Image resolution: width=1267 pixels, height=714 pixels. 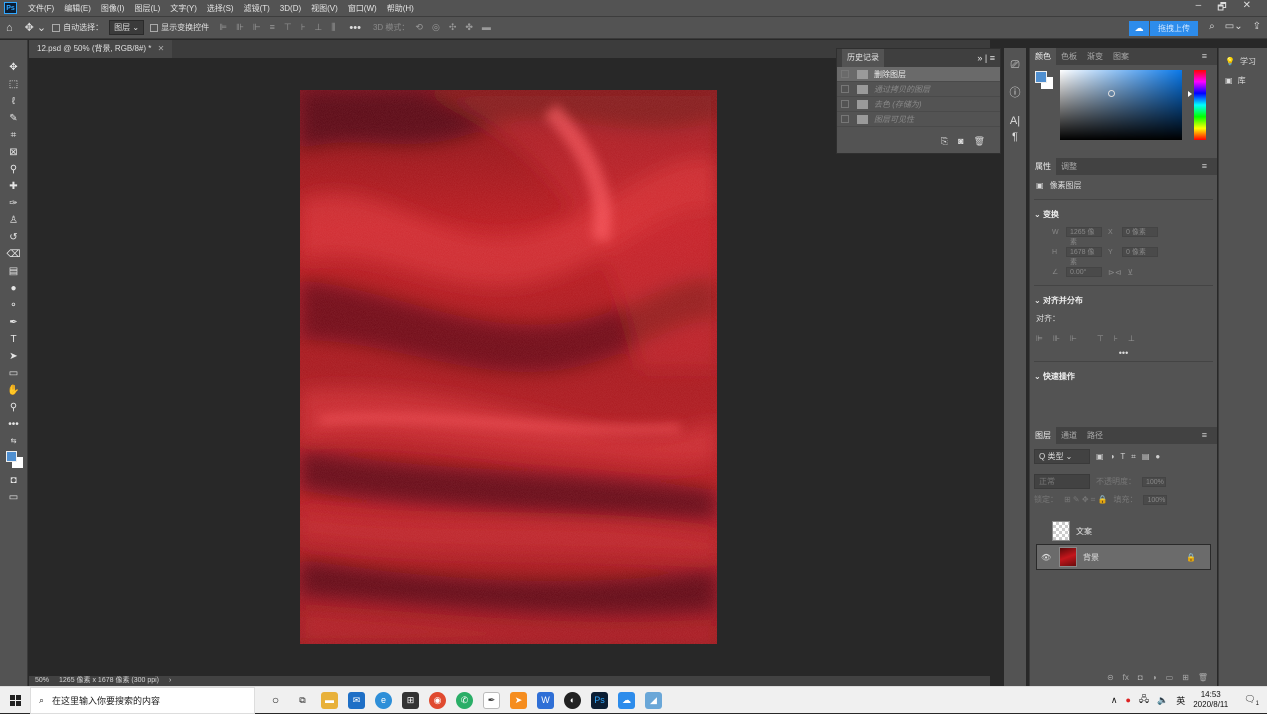 What do you see at coordinates (1015, 93) in the screenshot?
I see `info-panel-icon: ⓘ` at bounding box center [1015, 93].